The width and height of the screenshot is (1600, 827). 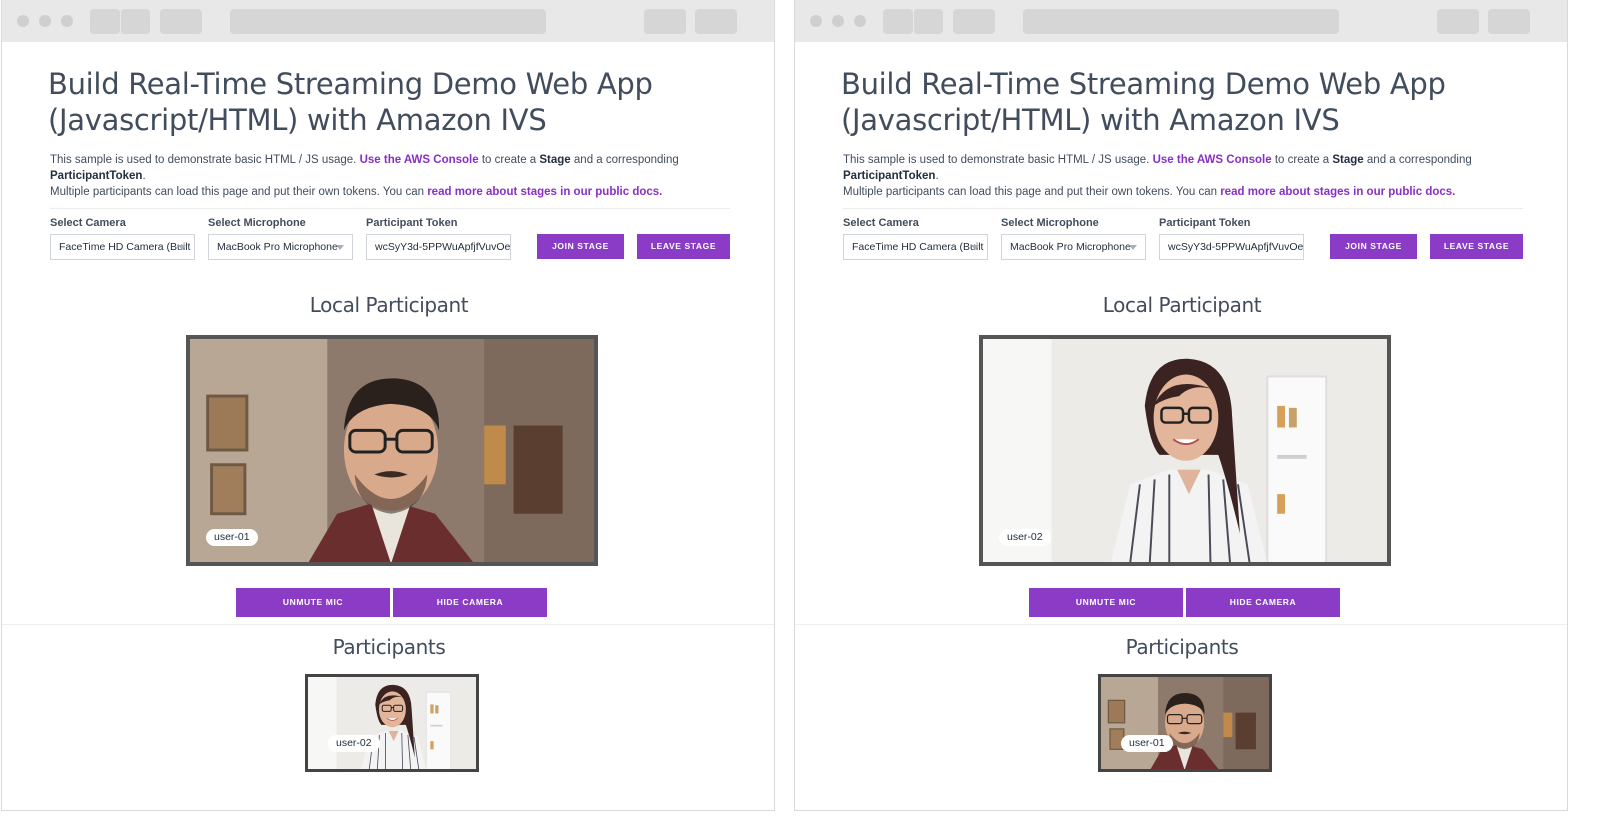 I want to click on local-video: user-02, so click(x=1185, y=450).